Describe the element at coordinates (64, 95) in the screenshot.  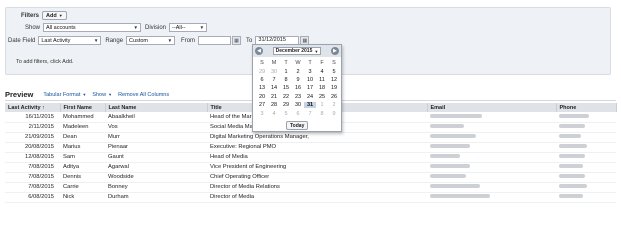
I see `format-select: Tabular Format ▼` at that location.